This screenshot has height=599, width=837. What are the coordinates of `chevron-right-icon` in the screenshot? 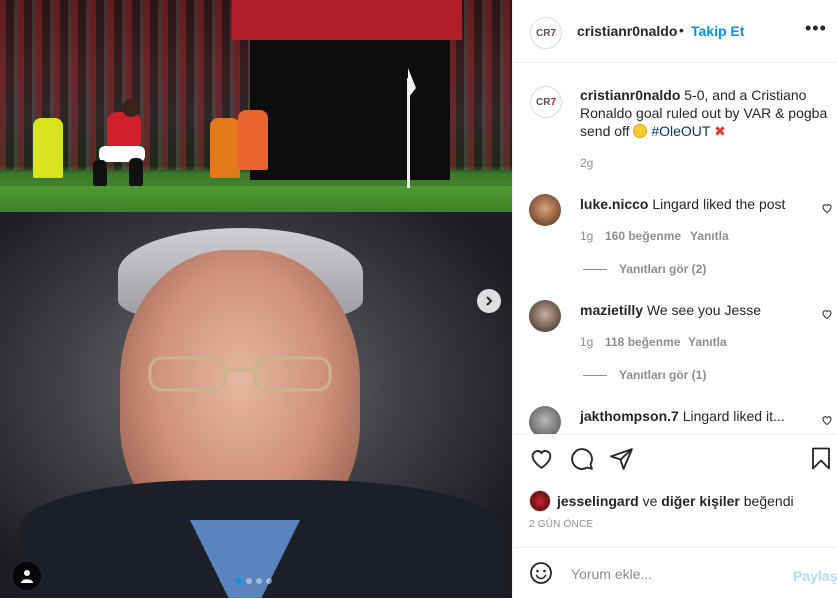 It's located at (489, 301).